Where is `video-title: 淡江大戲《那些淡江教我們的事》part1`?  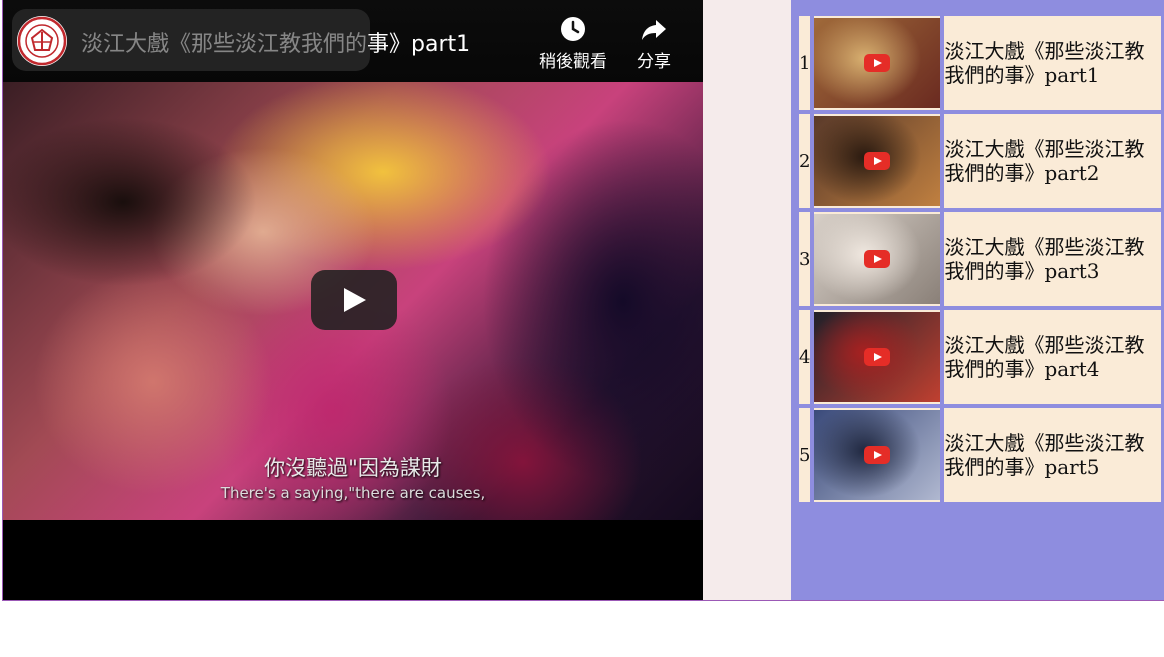 video-title: 淡江大戲《那些淡江教我們的事》part1 is located at coordinates (275, 42).